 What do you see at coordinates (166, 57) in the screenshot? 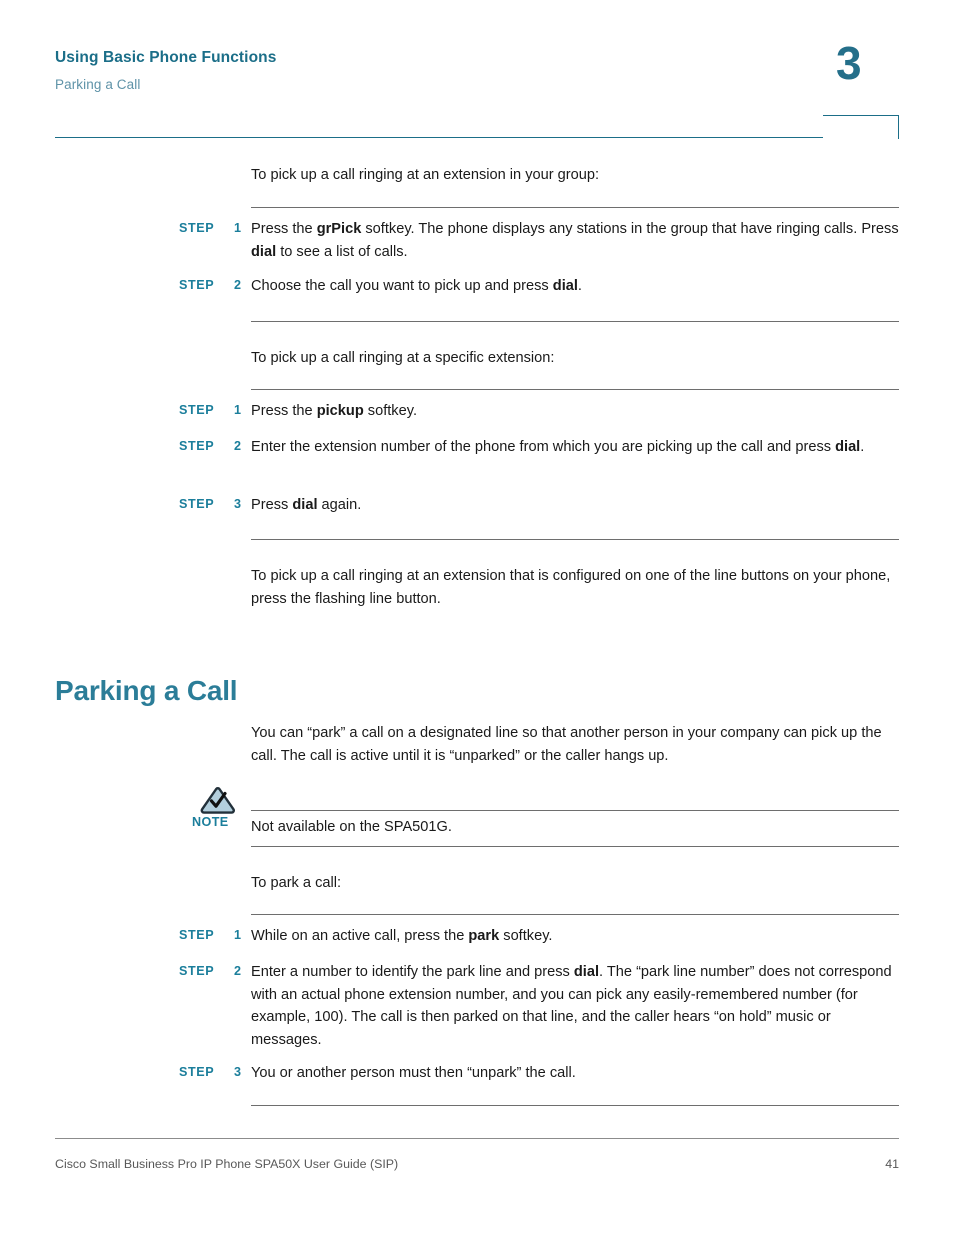
I see `header-chapter-title: Using Basic Phone Functions` at bounding box center [166, 57].